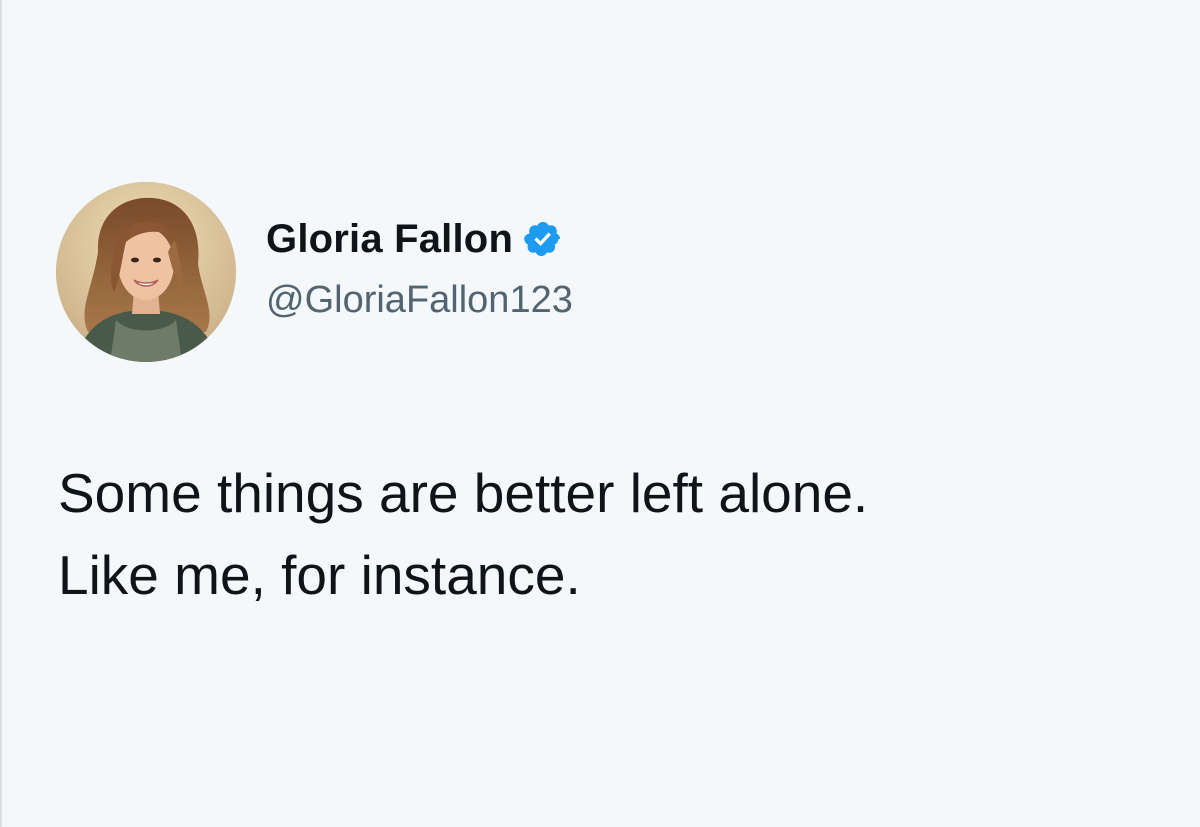  I want to click on author-handle: @GloriaFallon123, so click(419, 300).